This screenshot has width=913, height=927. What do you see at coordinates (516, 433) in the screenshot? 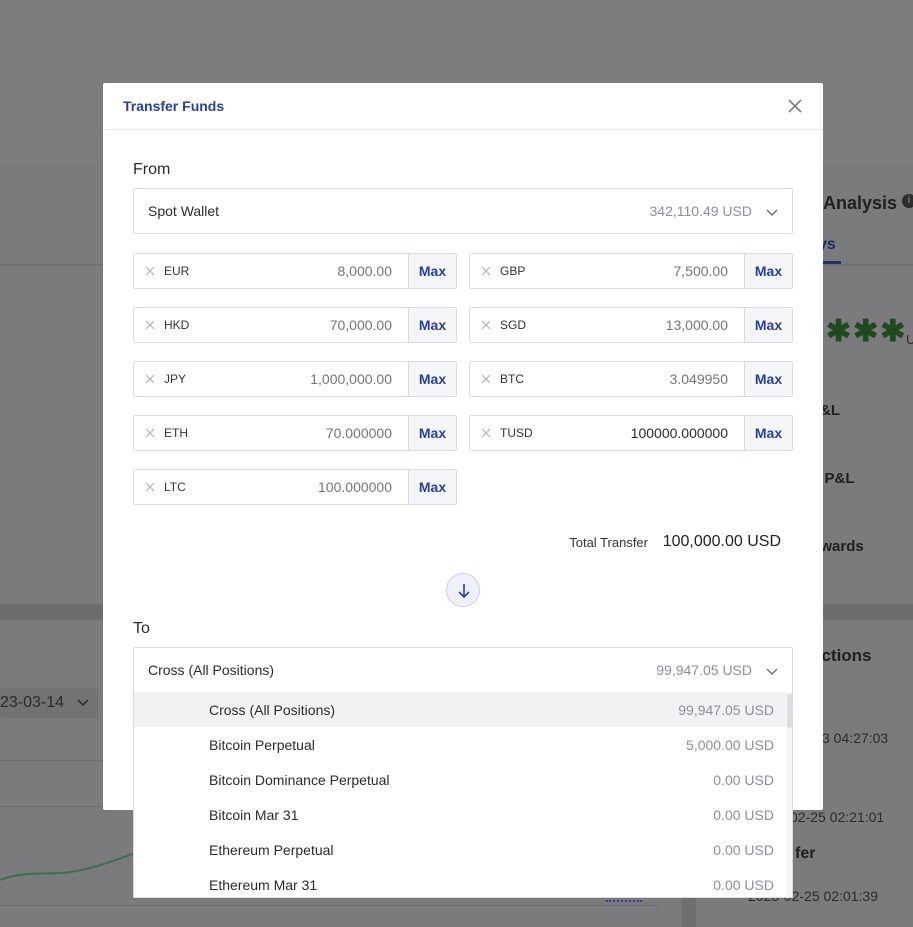
I see `coin-name: TUSD` at bounding box center [516, 433].